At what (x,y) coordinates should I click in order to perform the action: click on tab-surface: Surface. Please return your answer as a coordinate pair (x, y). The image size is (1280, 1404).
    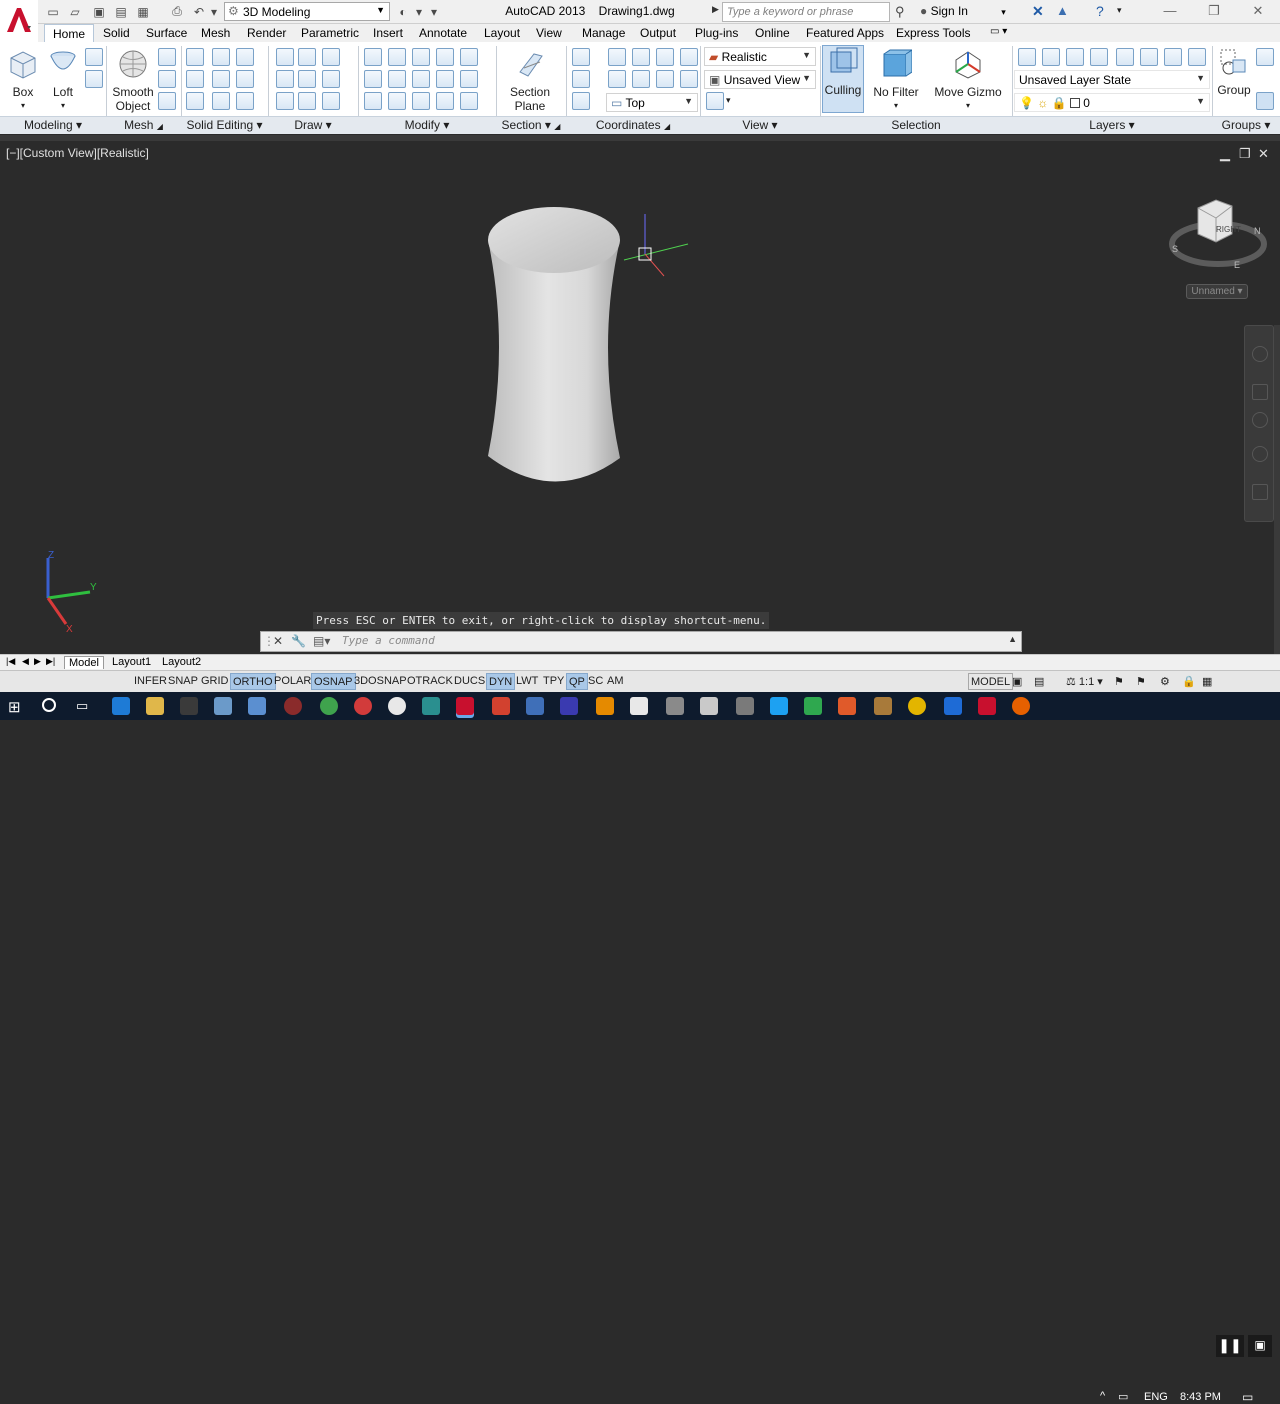
    Looking at the image, I should click on (166, 33).